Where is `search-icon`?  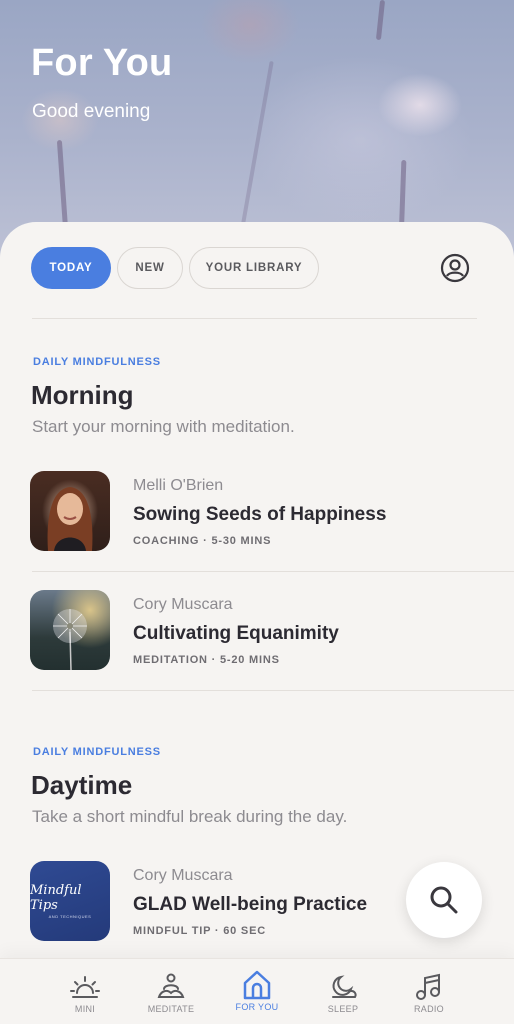 search-icon is located at coordinates (444, 900).